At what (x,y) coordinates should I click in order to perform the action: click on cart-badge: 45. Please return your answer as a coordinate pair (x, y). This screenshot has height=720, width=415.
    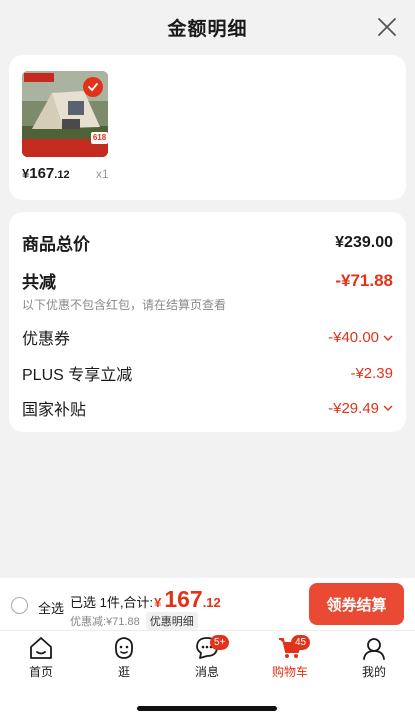
    Looking at the image, I should click on (301, 642).